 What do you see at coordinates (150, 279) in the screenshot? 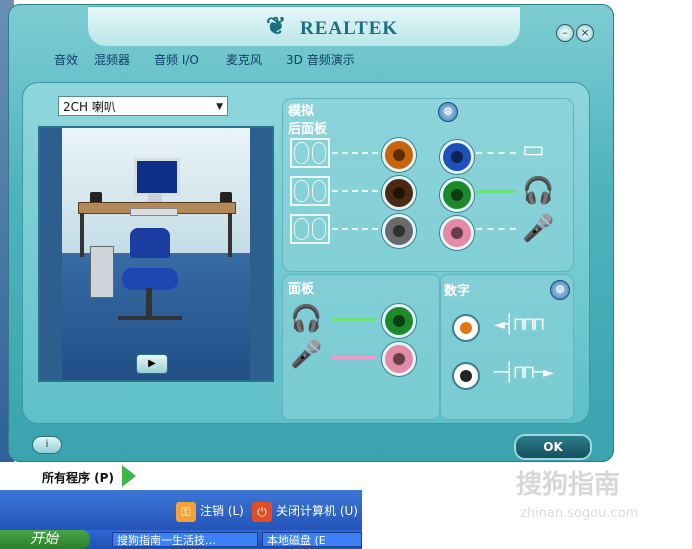
I see `chair-seat` at bounding box center [150, 279].